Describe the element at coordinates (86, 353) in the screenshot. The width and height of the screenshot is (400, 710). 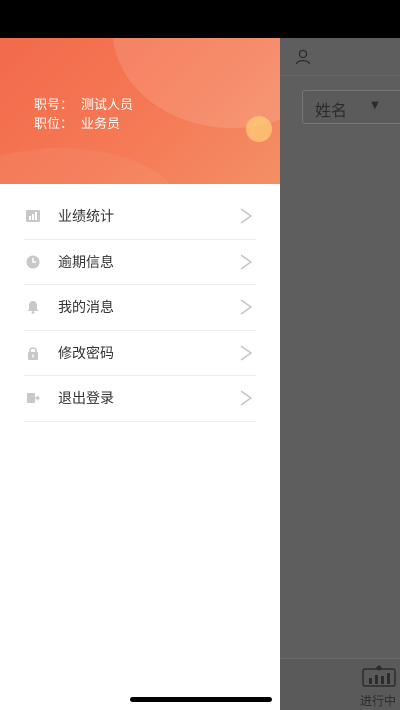
I see `menu-label: 修改密码` at that location.